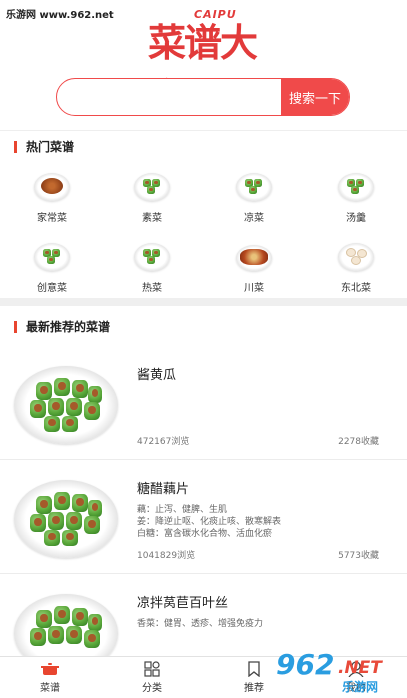  I want to click on view-count: 472167浏览, so click(163, 442).